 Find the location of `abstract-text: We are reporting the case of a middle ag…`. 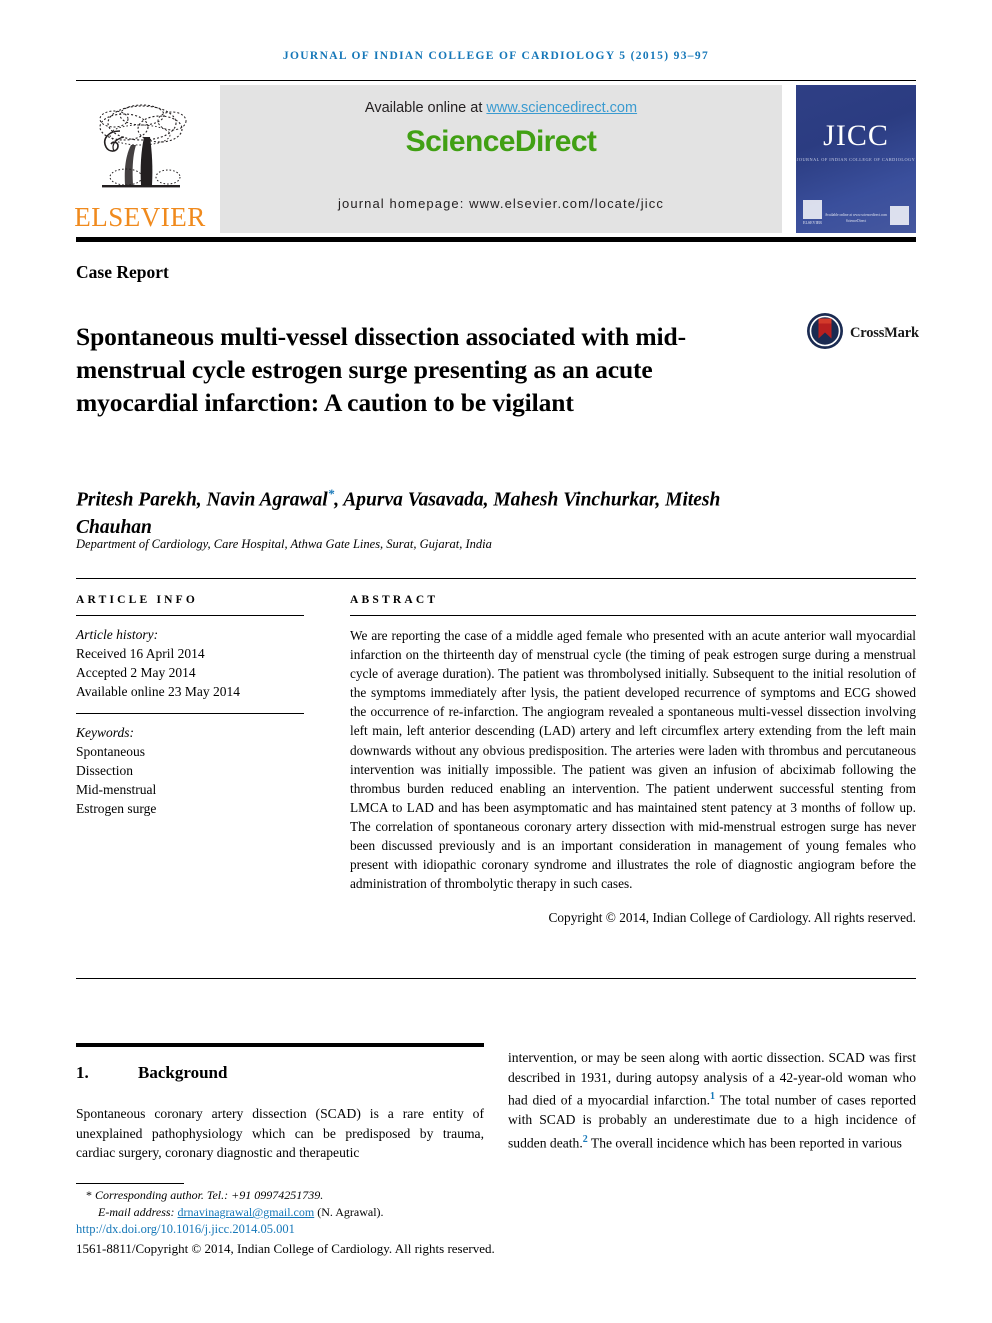

abstract-text: We are reporting the case of a middle ag… is located at coordinates (633, 760).